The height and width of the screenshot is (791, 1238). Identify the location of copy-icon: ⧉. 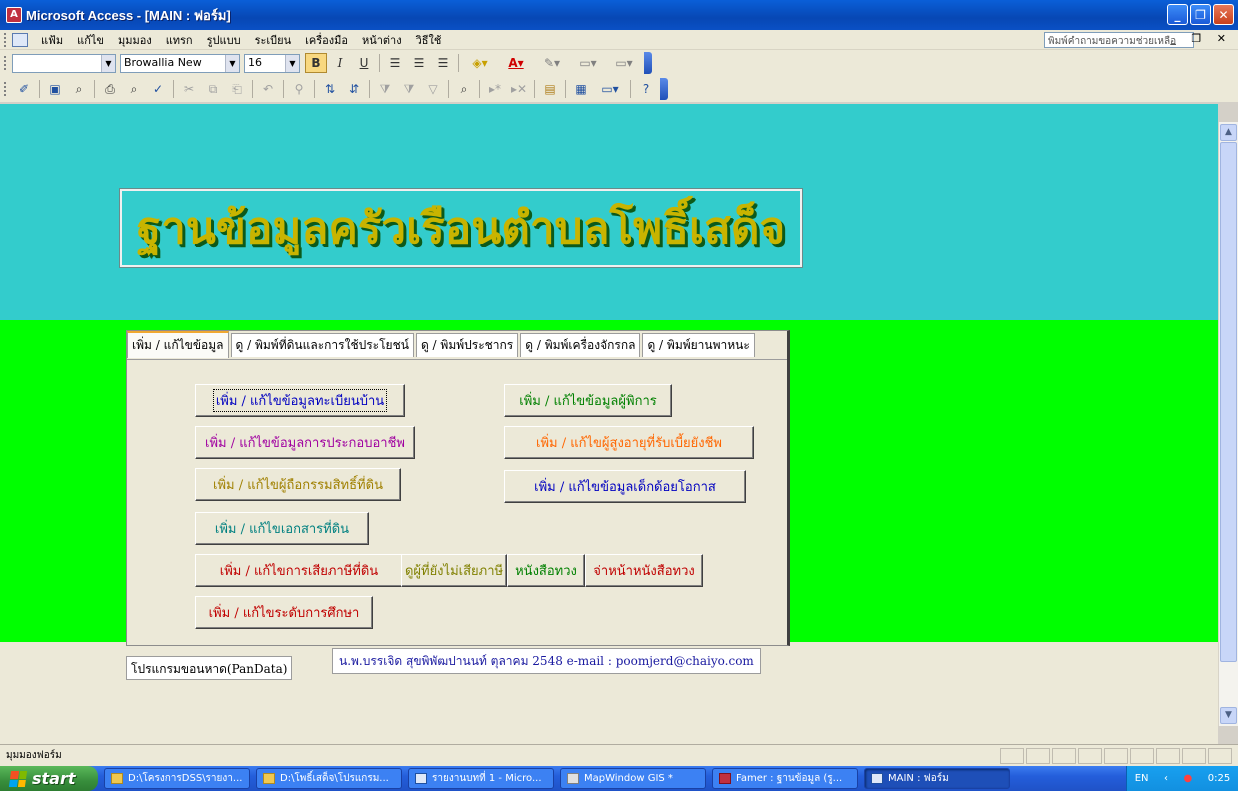
(213, 89).